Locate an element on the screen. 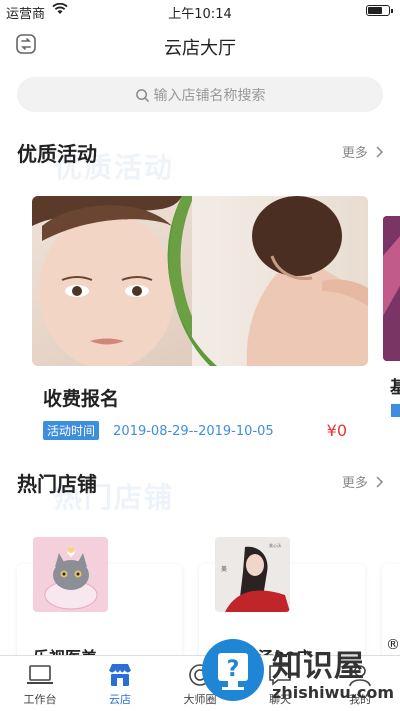  tab-workbench: 工作台 is located at coordinates (40, 683).